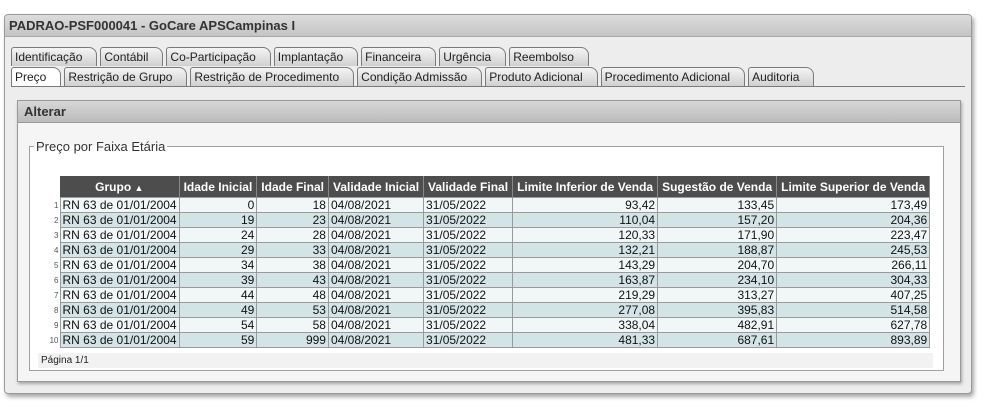 The image size is (993, 409). What do you see at coordinates (853, 187) in the screenshot?
I see `column-header-limite-superior: Limite Superior de Venda` at bounding box center [853, 187].